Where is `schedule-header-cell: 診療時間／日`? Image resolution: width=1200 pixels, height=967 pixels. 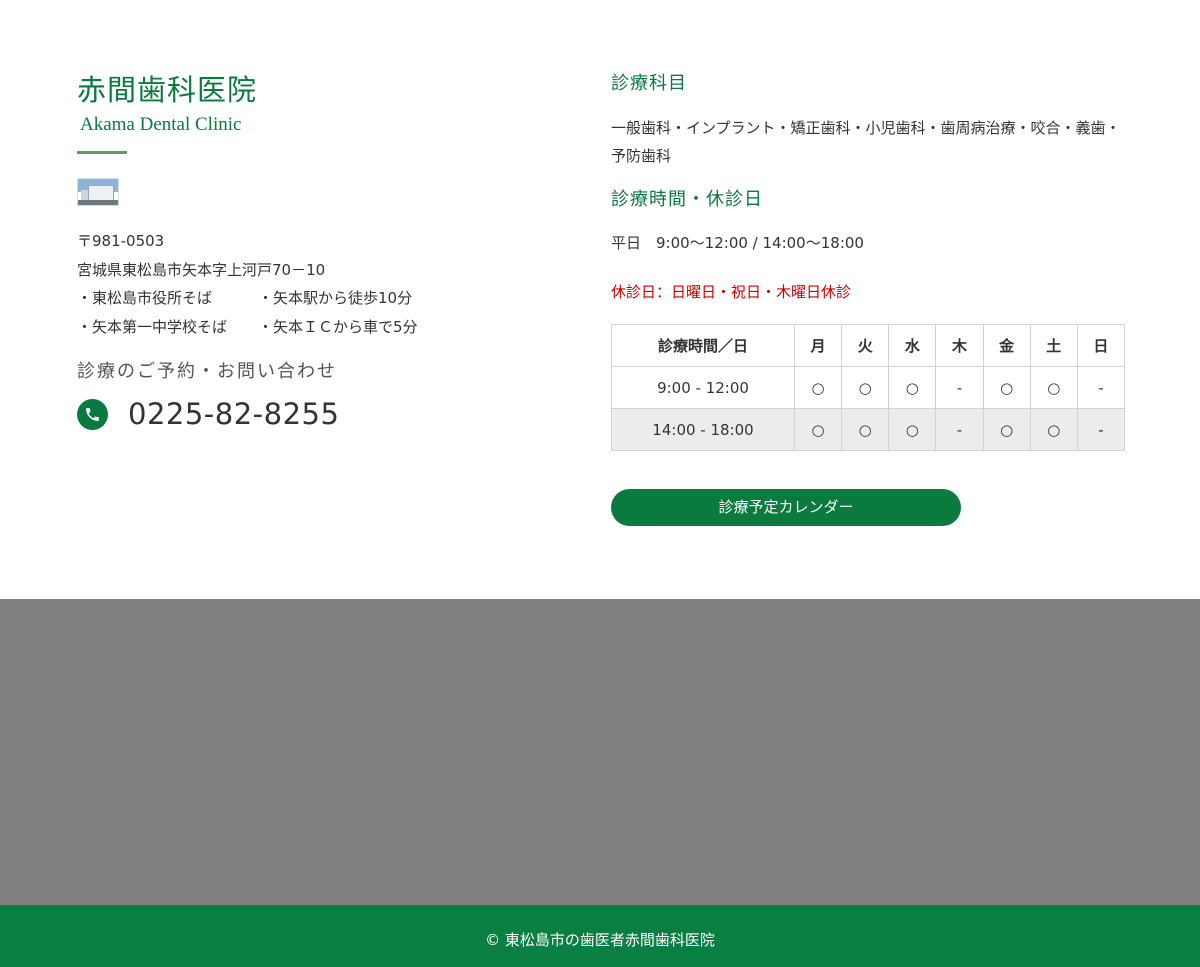
schedule-header-cell: 診療時間／日 is located at coordinates (703, 345).